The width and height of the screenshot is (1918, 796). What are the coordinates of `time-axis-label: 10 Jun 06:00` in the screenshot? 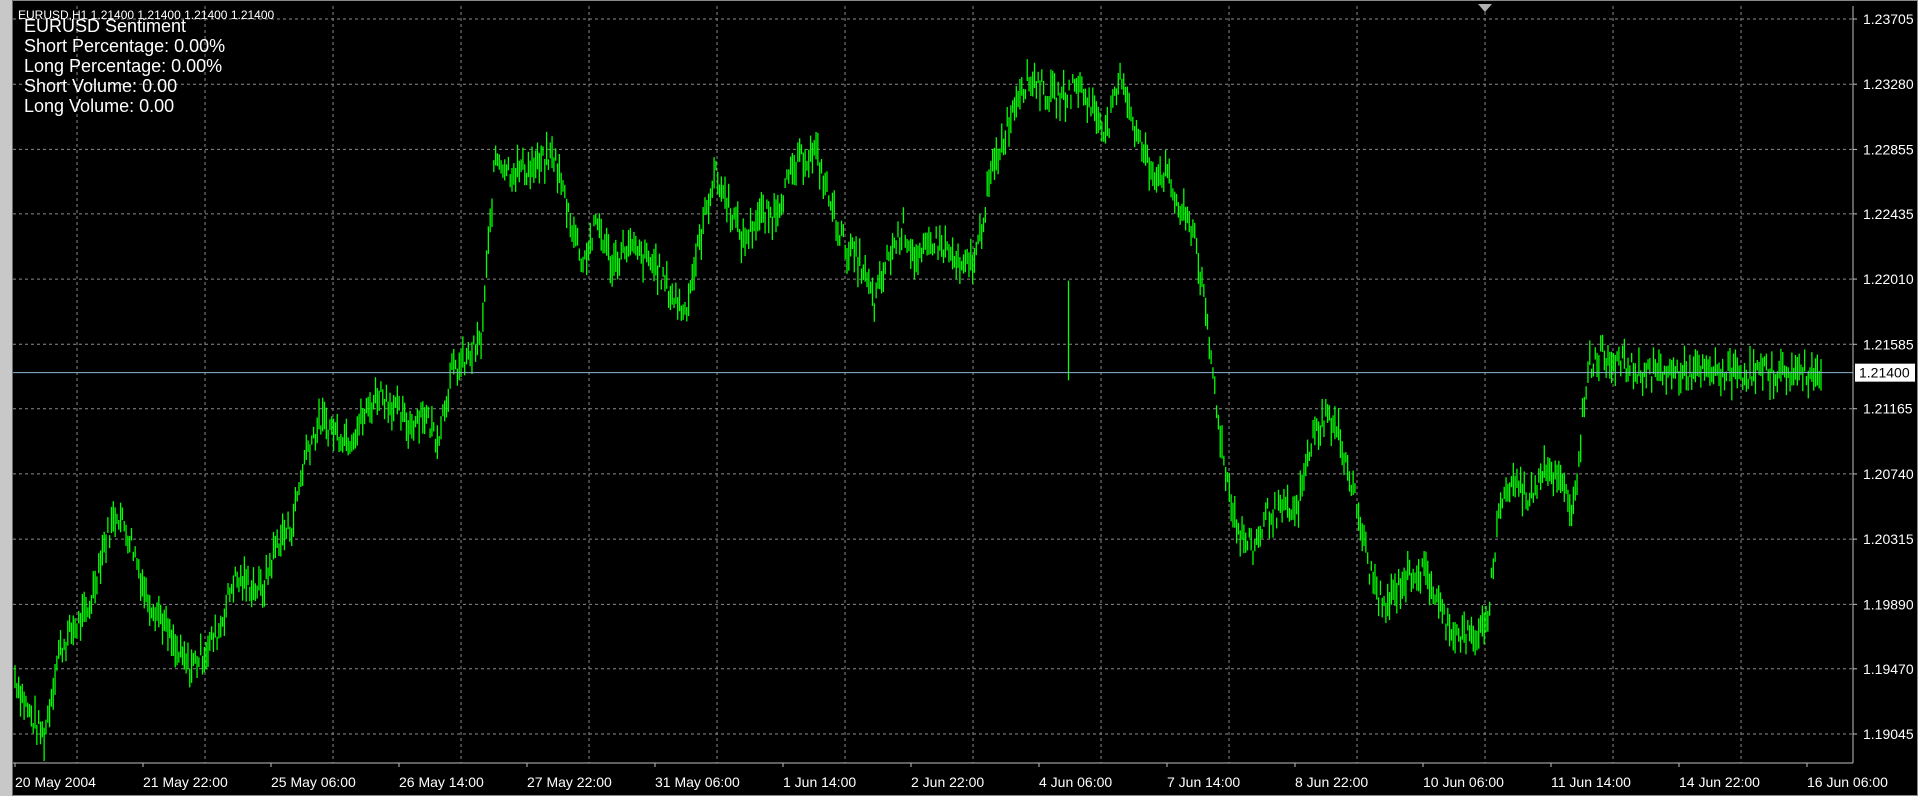 It's located at (1463, 782).